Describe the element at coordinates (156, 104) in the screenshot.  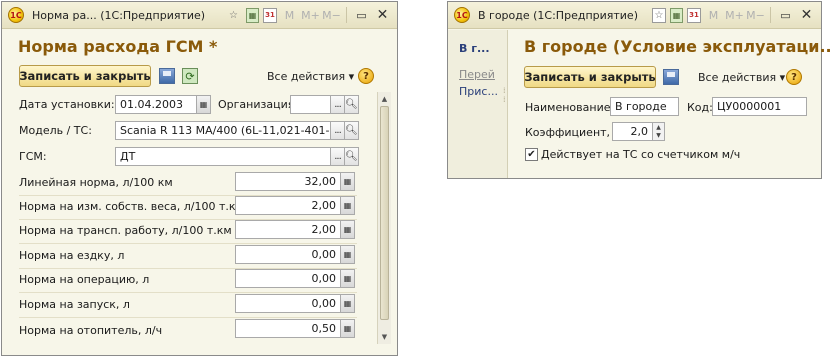
I see `date-field: 01.04.2003` at that location.